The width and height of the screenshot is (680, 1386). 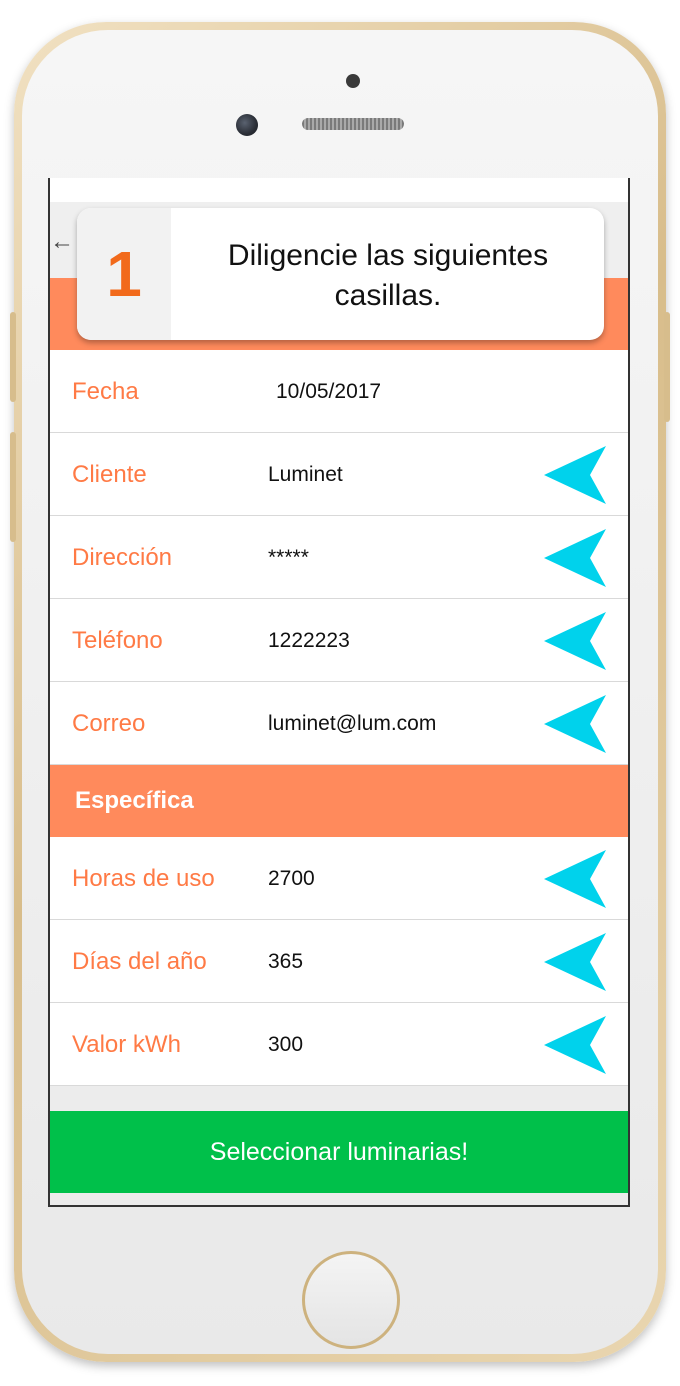 I want to click on field-label: Días del año, so click(x=139, y=961).